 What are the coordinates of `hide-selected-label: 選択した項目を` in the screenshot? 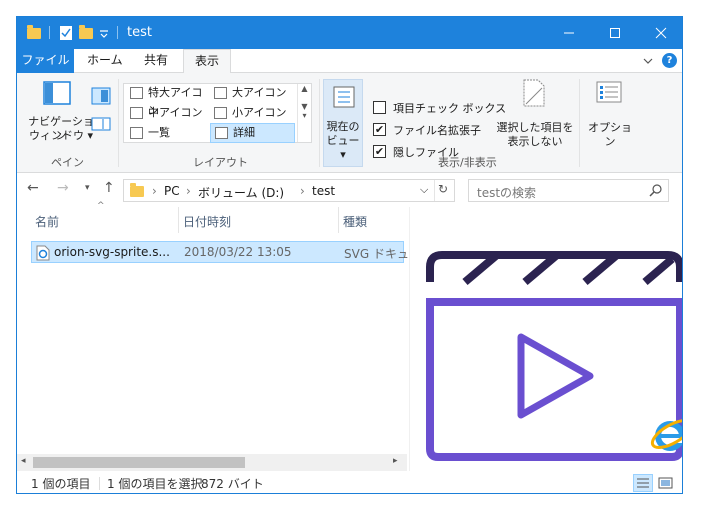 It's located at (535, 127).